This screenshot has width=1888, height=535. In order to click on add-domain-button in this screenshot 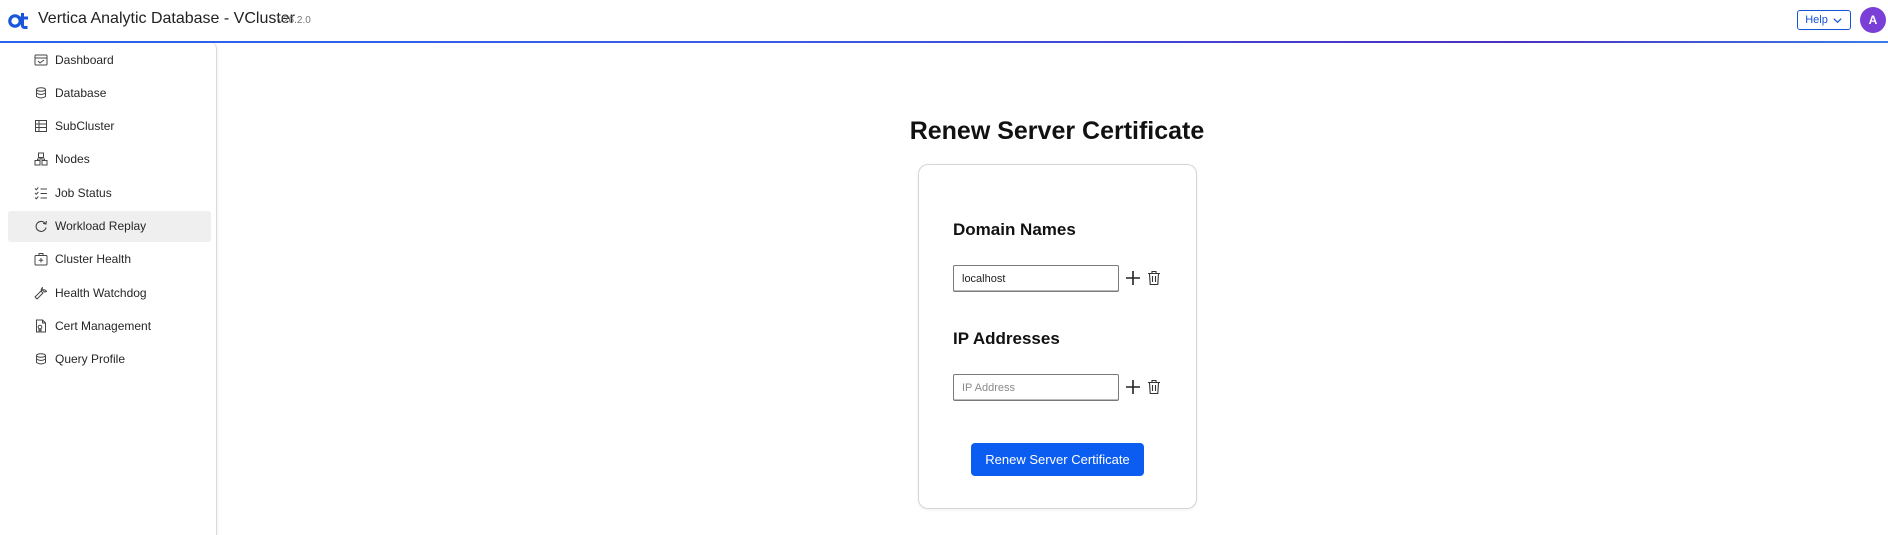, I will do `click(1133, 278)`.